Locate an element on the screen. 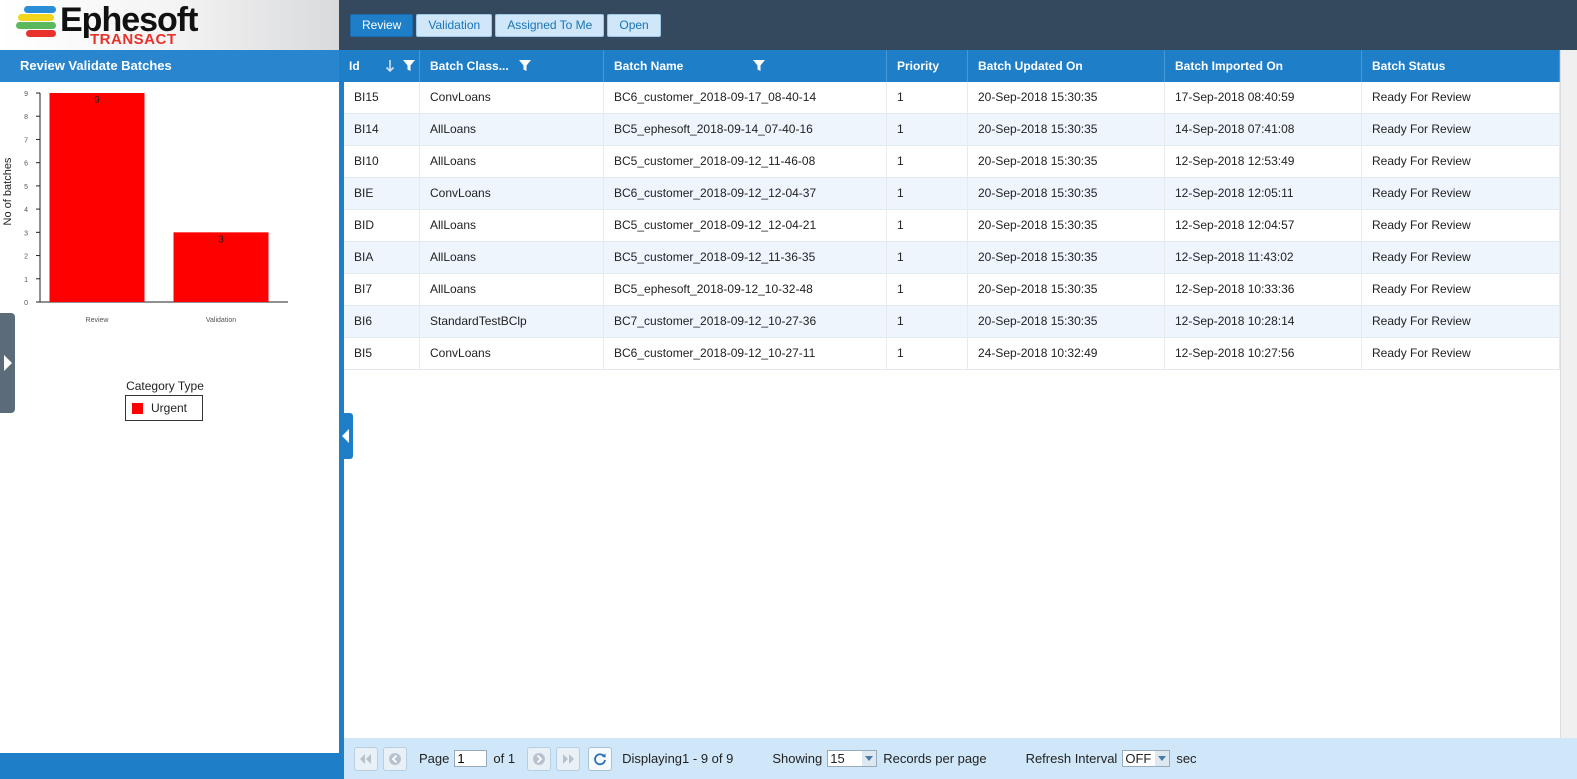  displaying-summary: Displaying1 - 9 of 9 is located at coordinates (678, 758).